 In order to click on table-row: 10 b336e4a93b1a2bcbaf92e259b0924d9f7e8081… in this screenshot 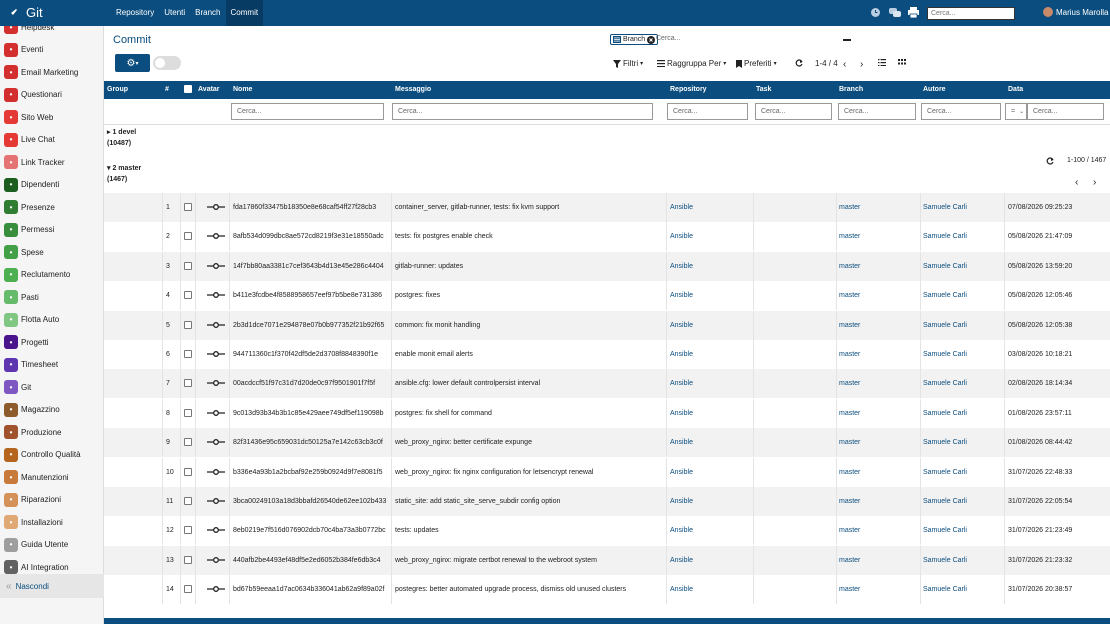, I will do `click(607, 472)`.